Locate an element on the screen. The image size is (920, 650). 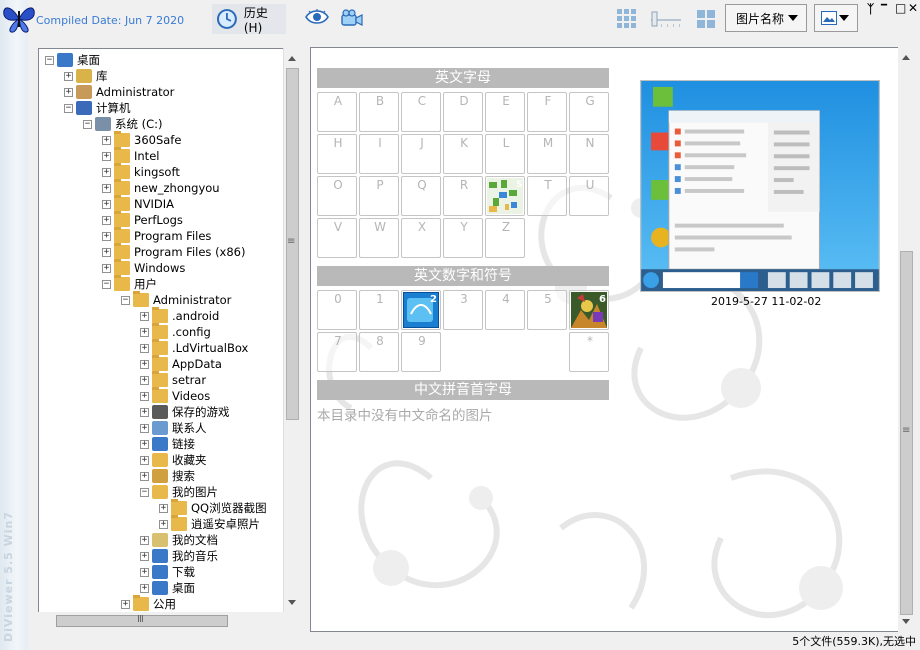
tree-vertical-scrollbar: ≡ is located at coordinates (291, 331).